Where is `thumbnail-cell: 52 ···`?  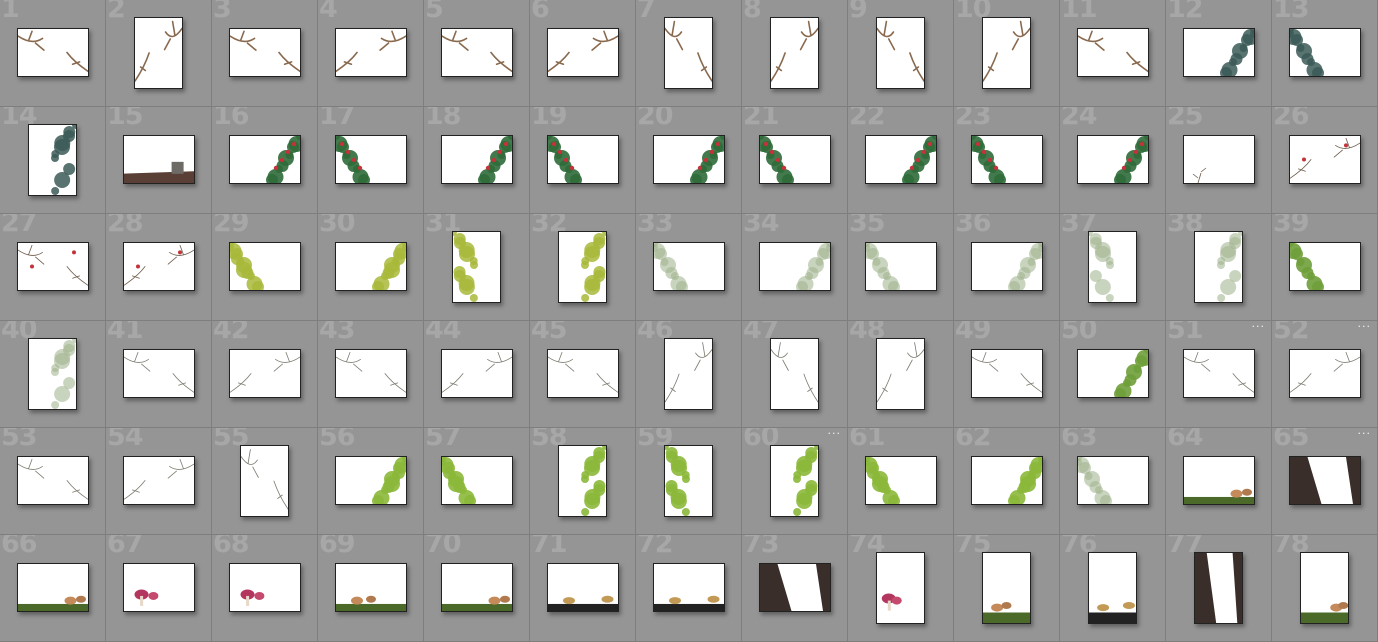 thumbnail-cell: 52 ··· is located at coordinates (1325, 374).